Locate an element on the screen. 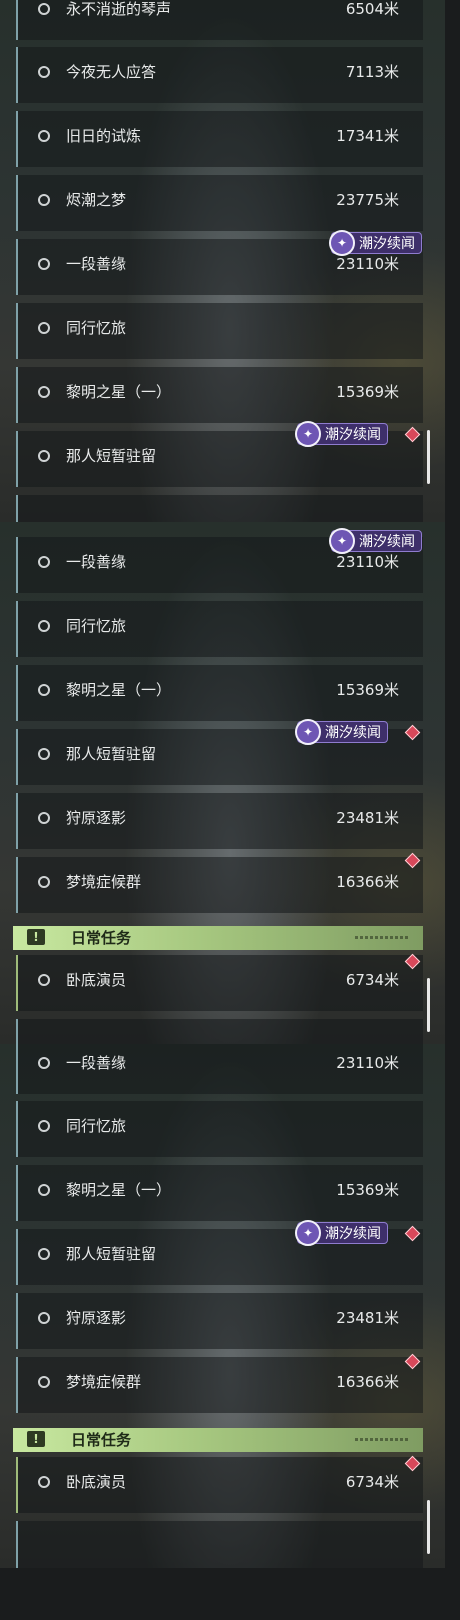  section-title: 日常任务 is located at coordinates (101, 938).